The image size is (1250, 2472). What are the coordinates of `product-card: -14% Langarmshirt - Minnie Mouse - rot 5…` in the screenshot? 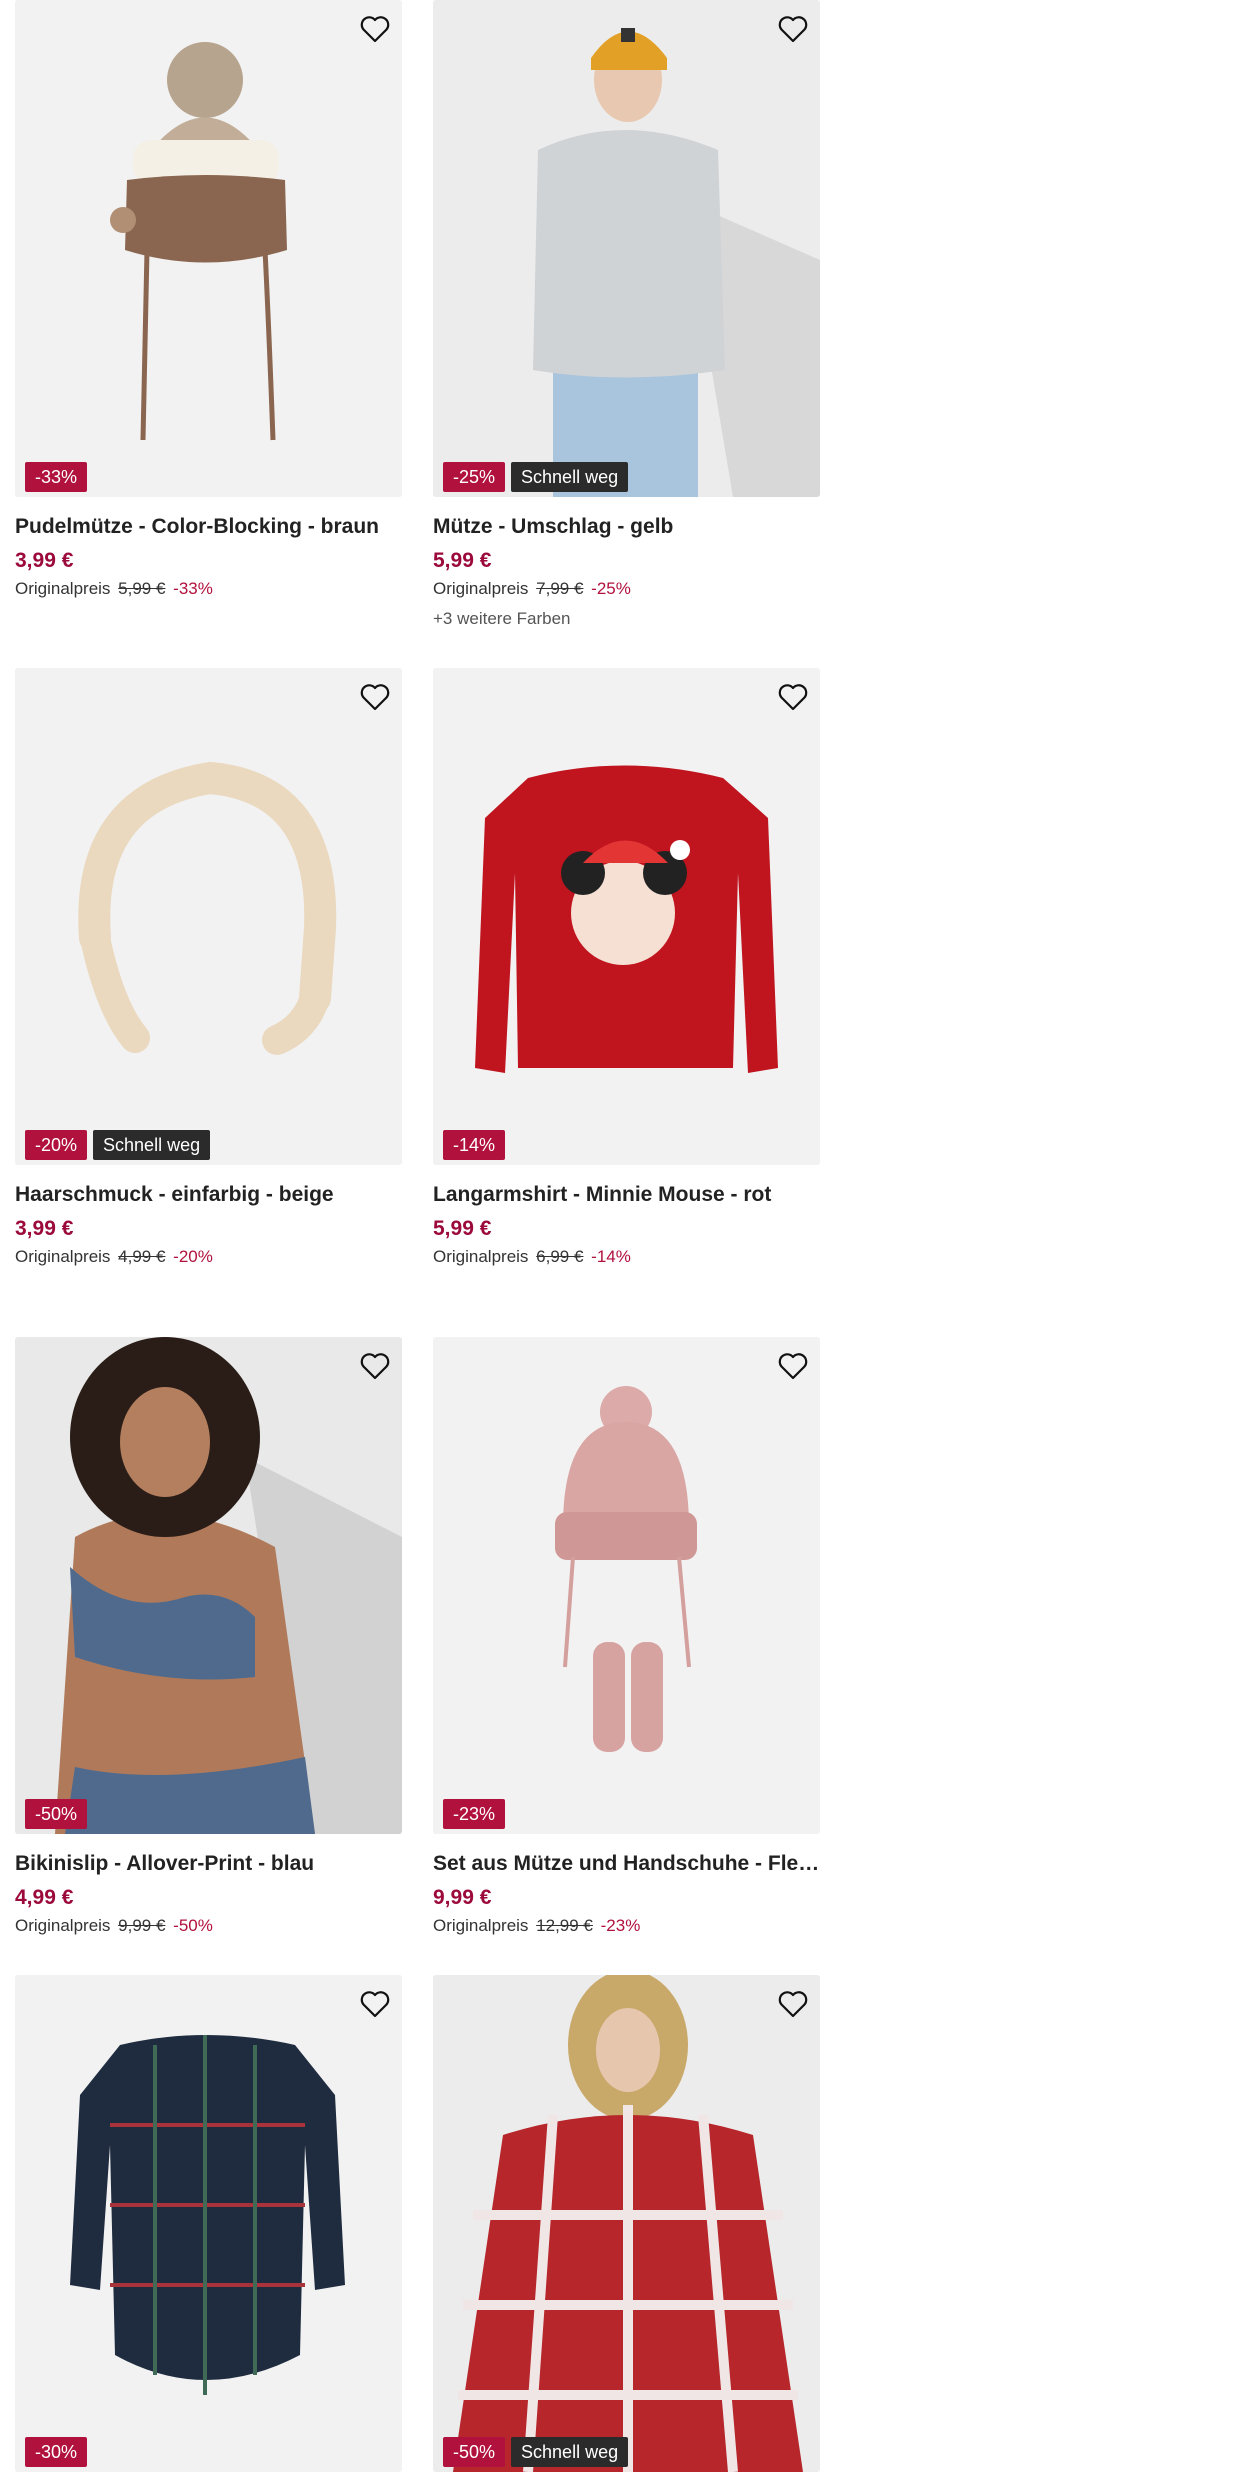 It's located at (626, 967).